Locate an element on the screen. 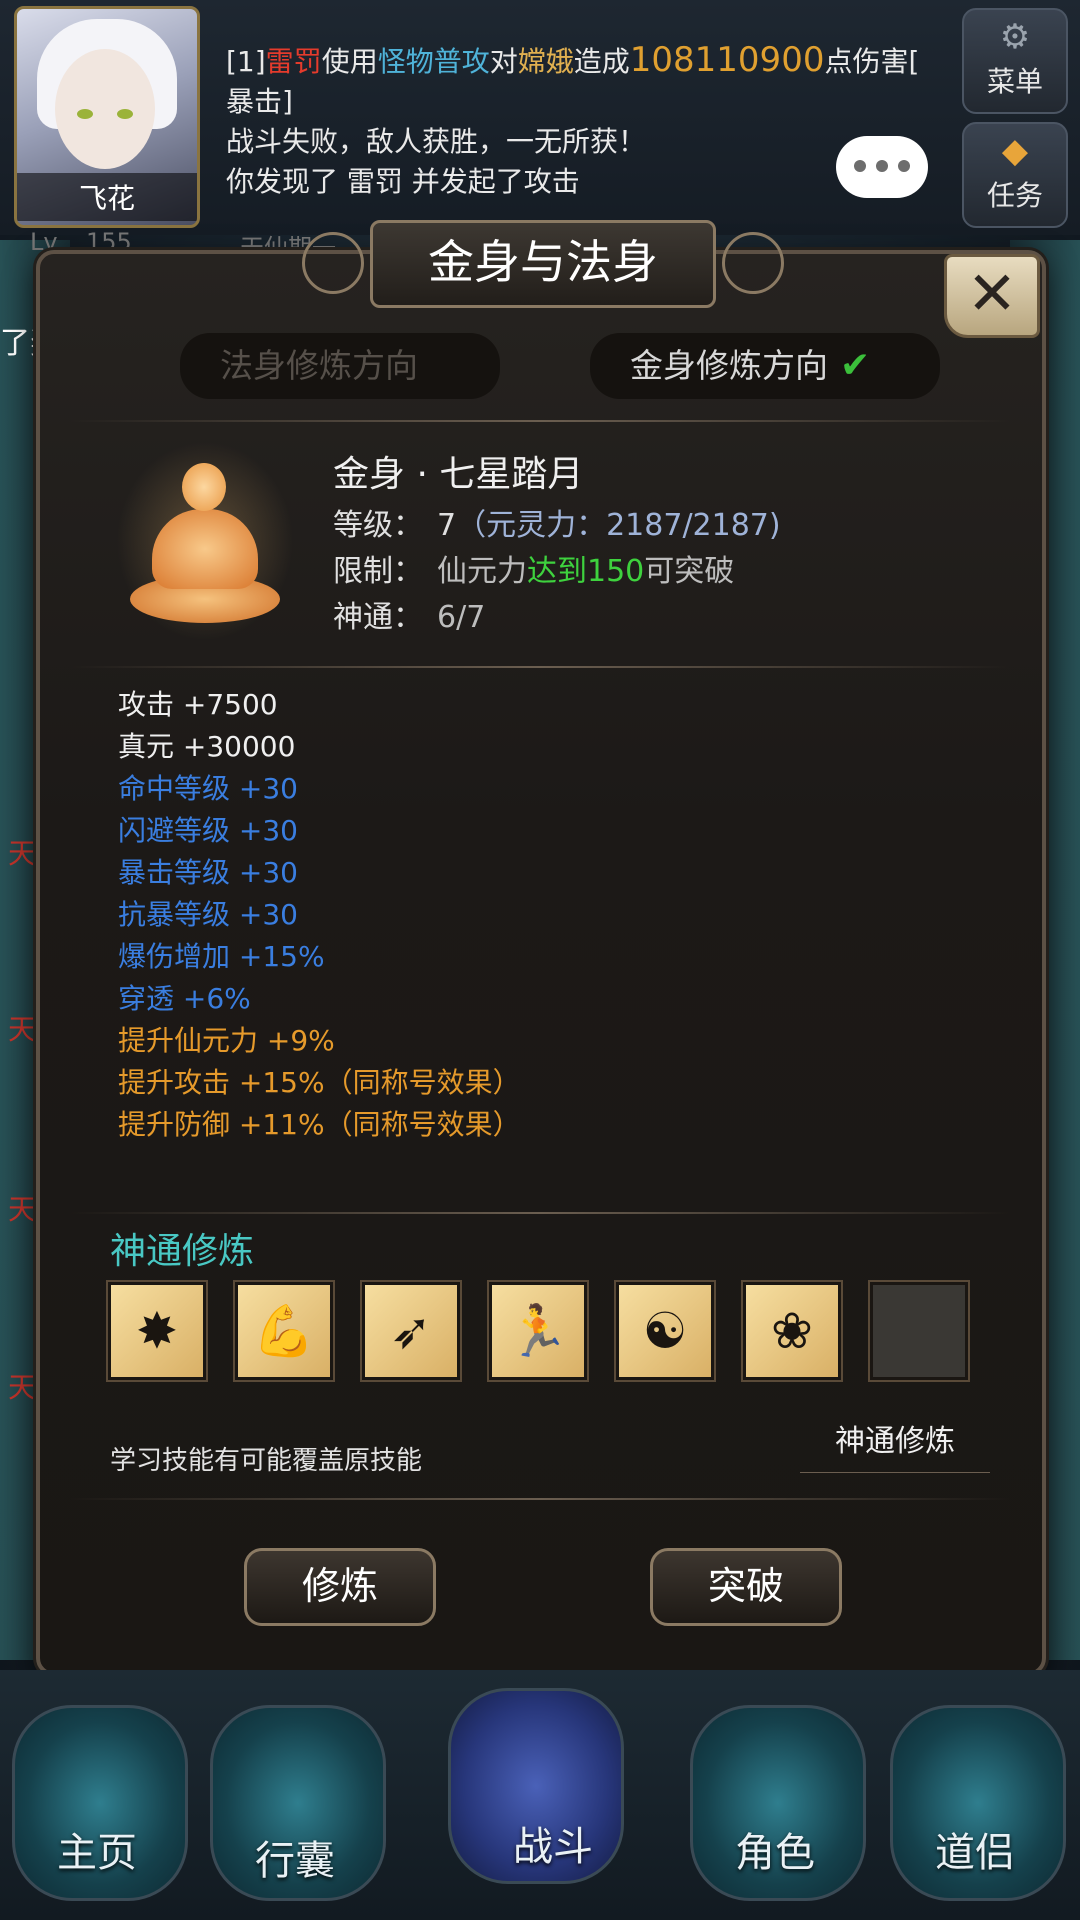 This screenshot has height=1920, width=1080. attr-line: 穿透 +6% is located at coordinates (184, 998).